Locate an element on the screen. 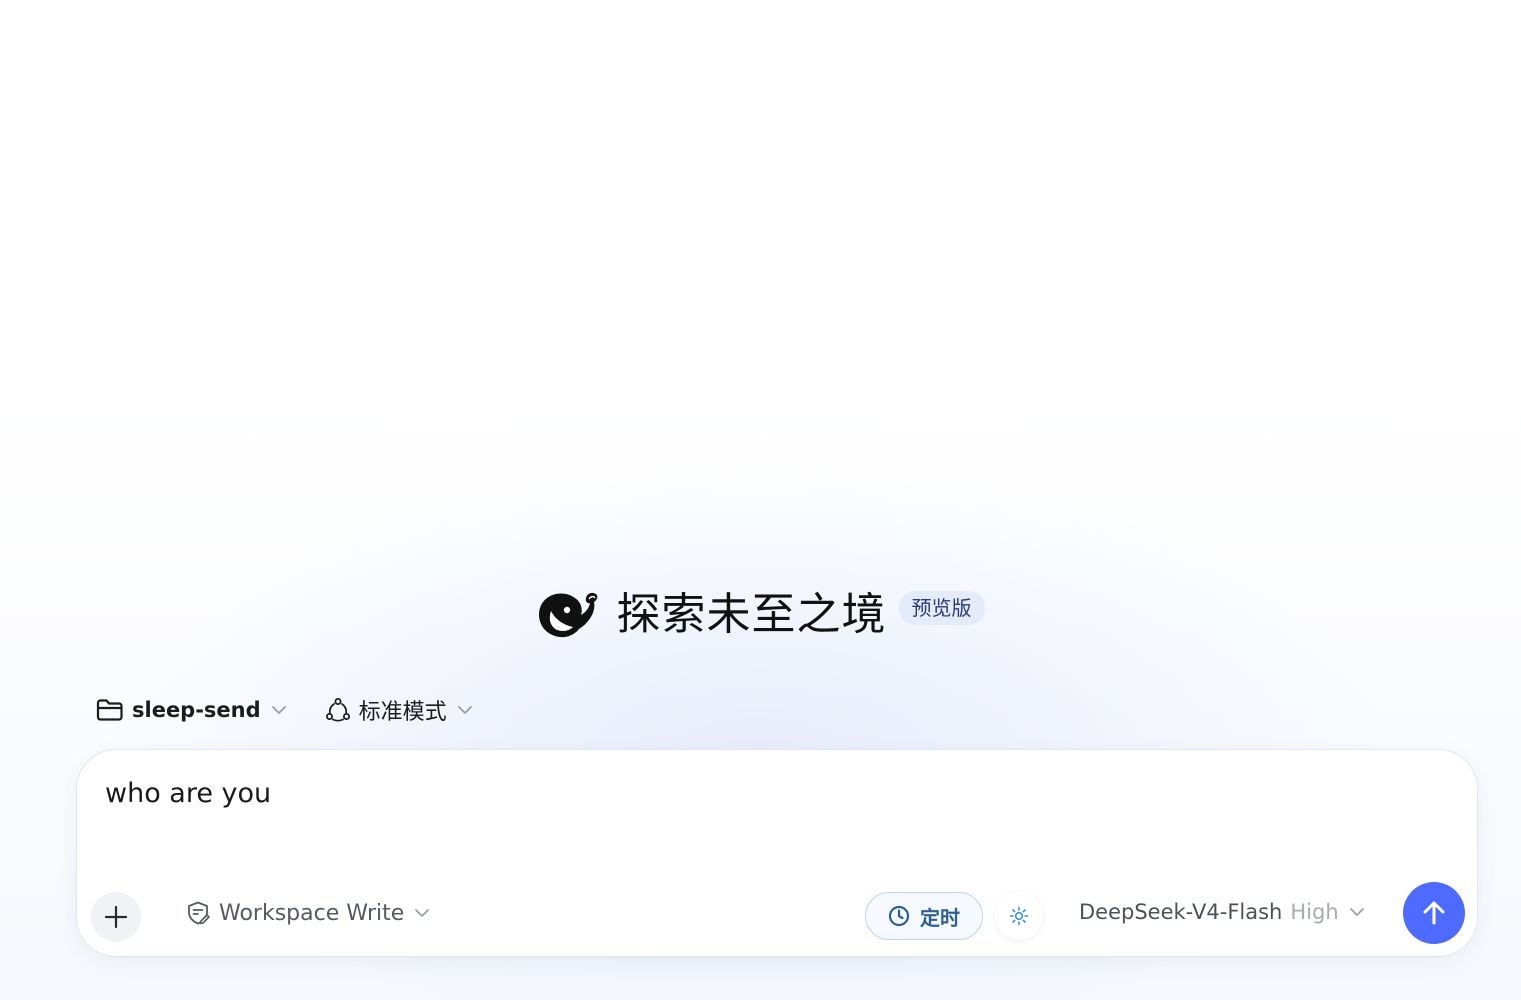 This screenshot has height=1000, width=1521. schedule-button: 定时 is located at coordinates (924, 916).